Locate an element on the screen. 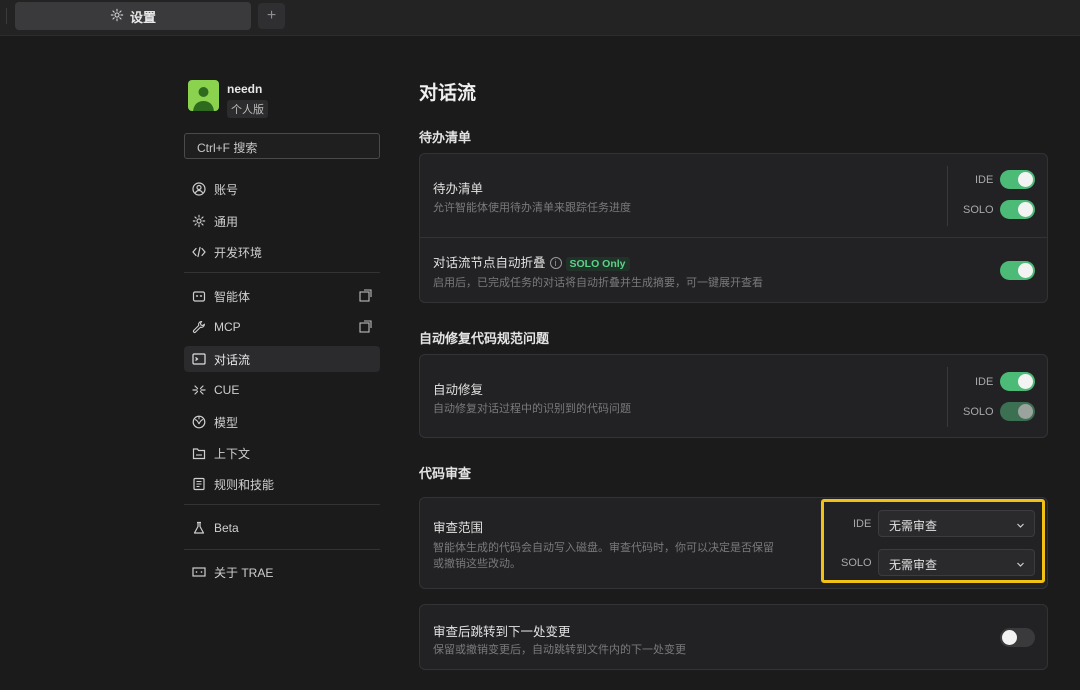 The width and height of the screenshot is (1080, 690). todo-row: 待办清单 允许智能体使用待办清单来跟踪任务进度 IDE SOLO is located at coordinates (733, 195).